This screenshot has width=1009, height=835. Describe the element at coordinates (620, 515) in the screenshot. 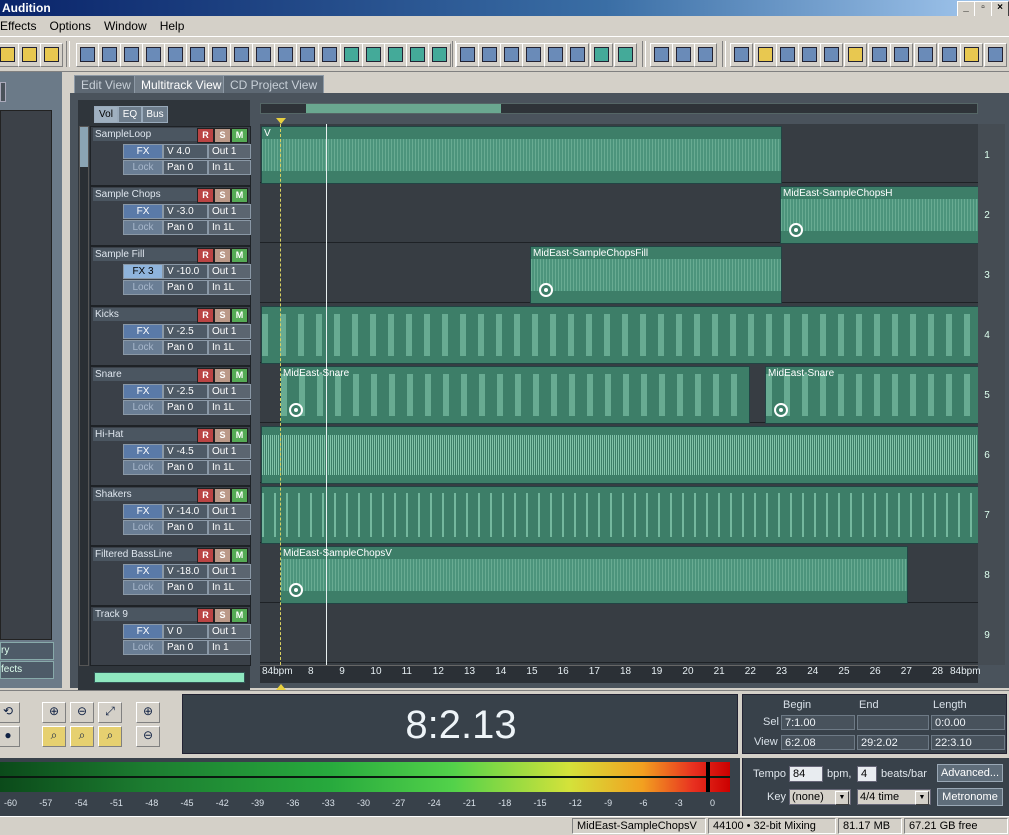

I see `clip-shakers` at that location.